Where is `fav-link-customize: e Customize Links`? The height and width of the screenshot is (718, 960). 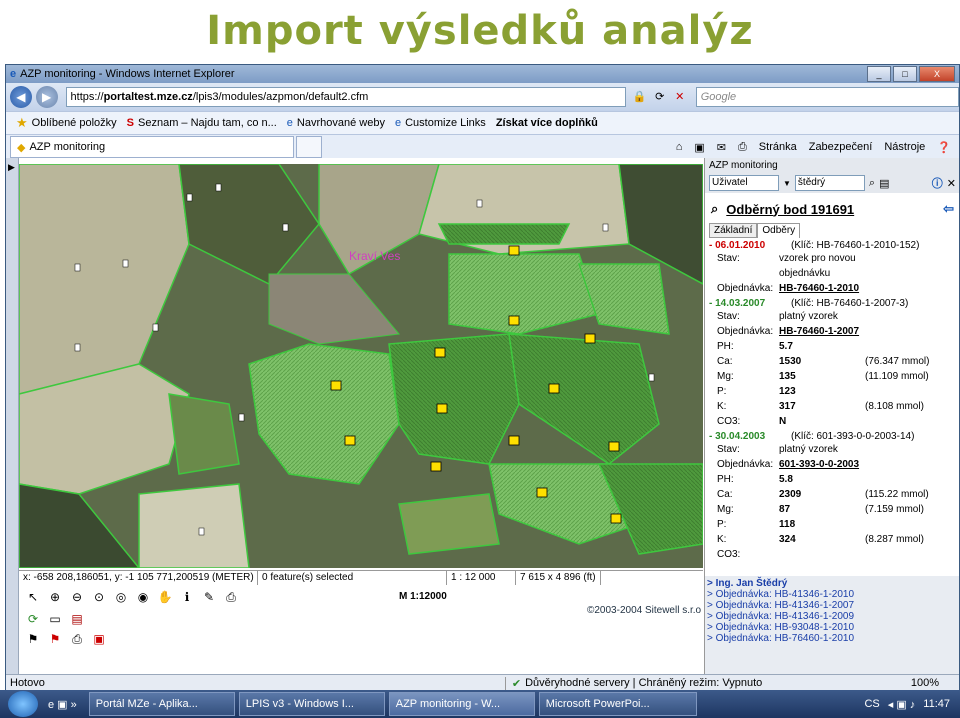
fav-link-customize: e Customize Links is located at coordinates (440, 123).